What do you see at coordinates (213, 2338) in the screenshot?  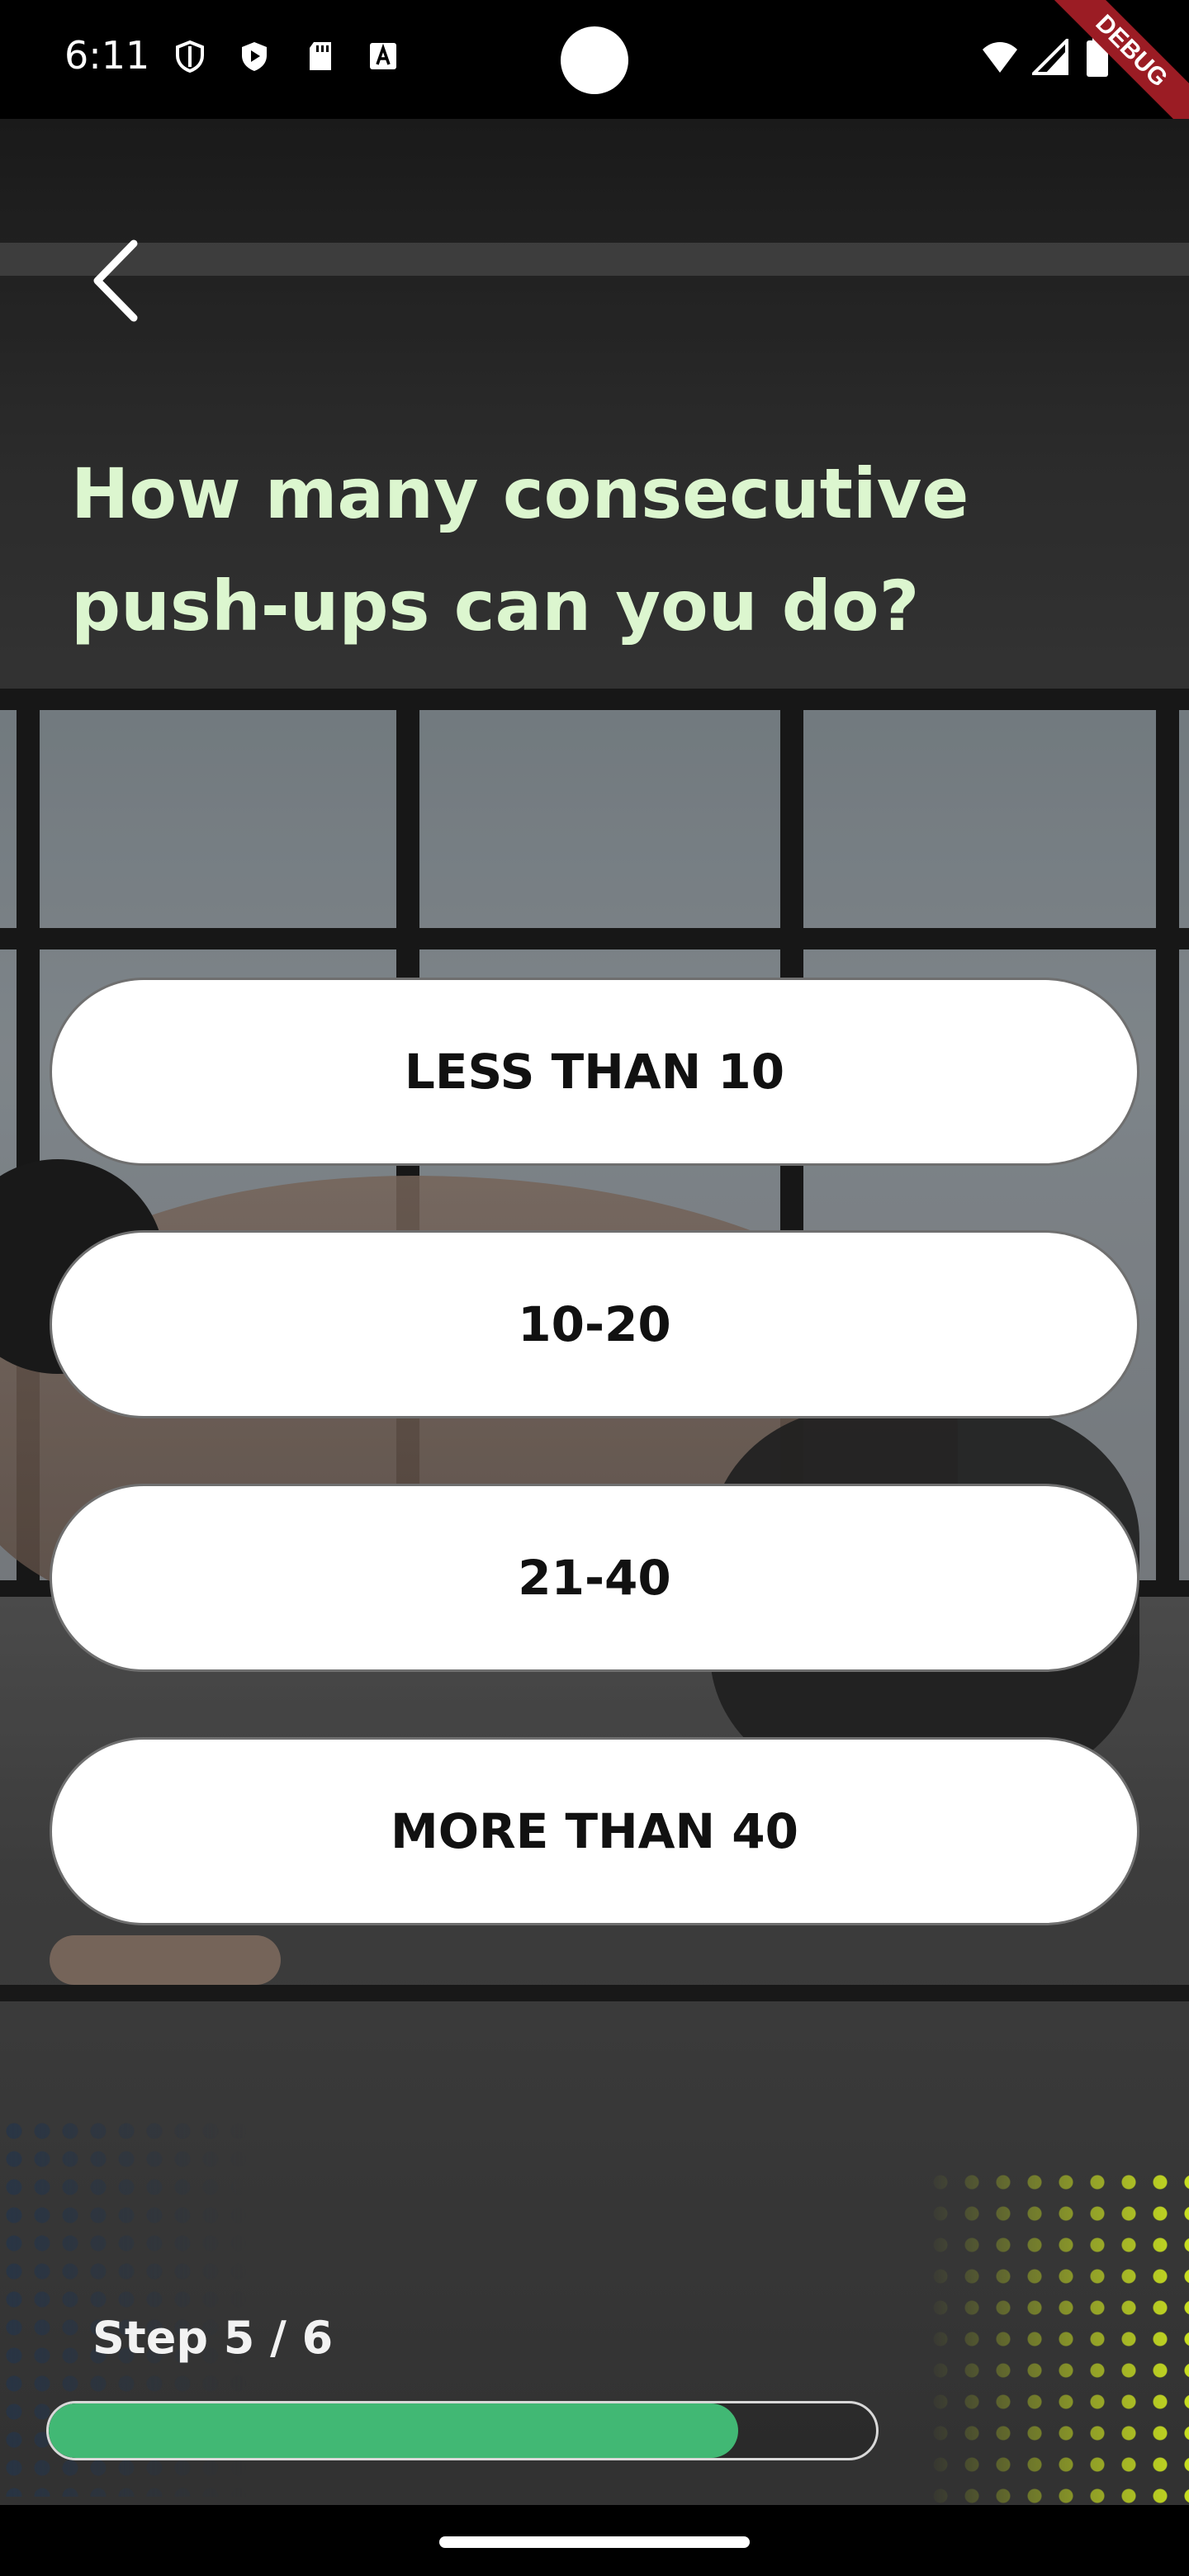 I see `step-label: Step 5 / 6` at bounding box center [213, 2338].